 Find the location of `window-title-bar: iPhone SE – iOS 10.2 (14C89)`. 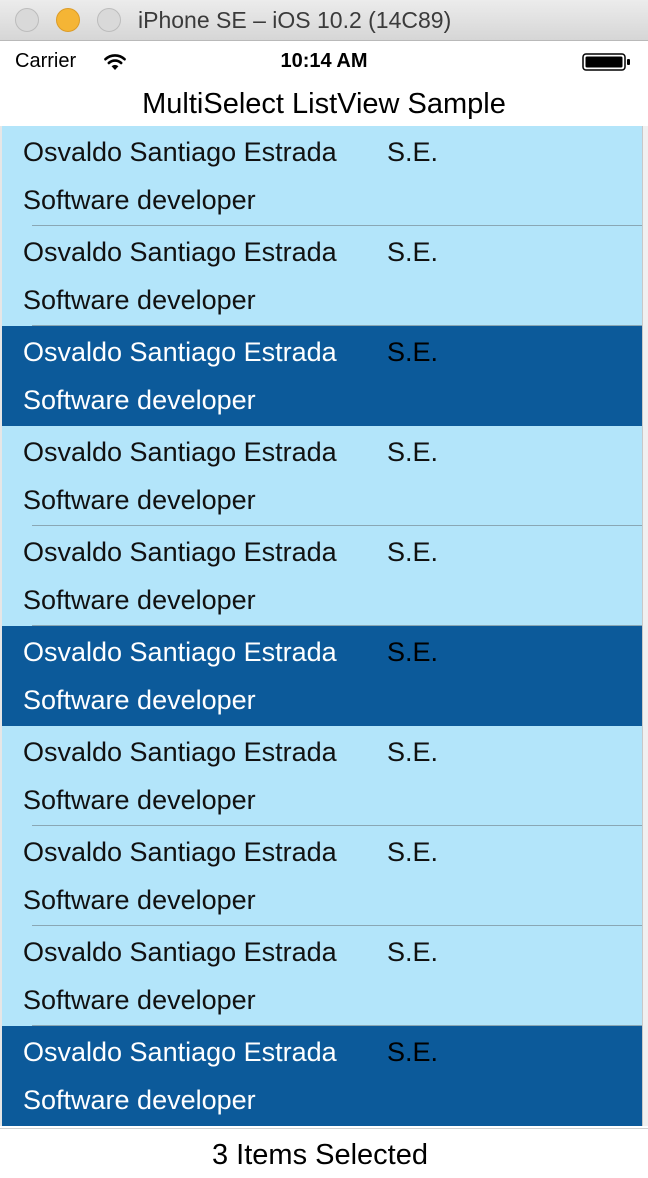

window-title-bar: iPhone SE – iOS 10.2 (14C89) is located at coordinates (324, 20).